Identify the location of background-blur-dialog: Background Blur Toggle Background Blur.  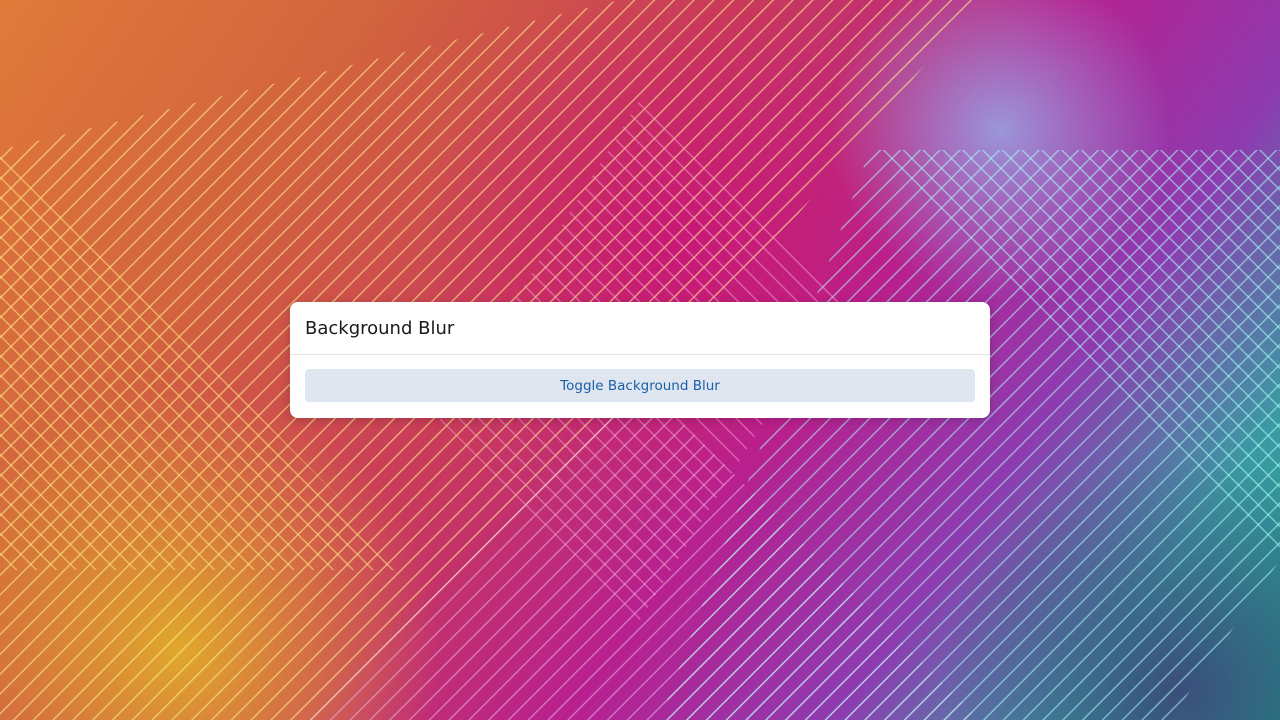
(640, 360).